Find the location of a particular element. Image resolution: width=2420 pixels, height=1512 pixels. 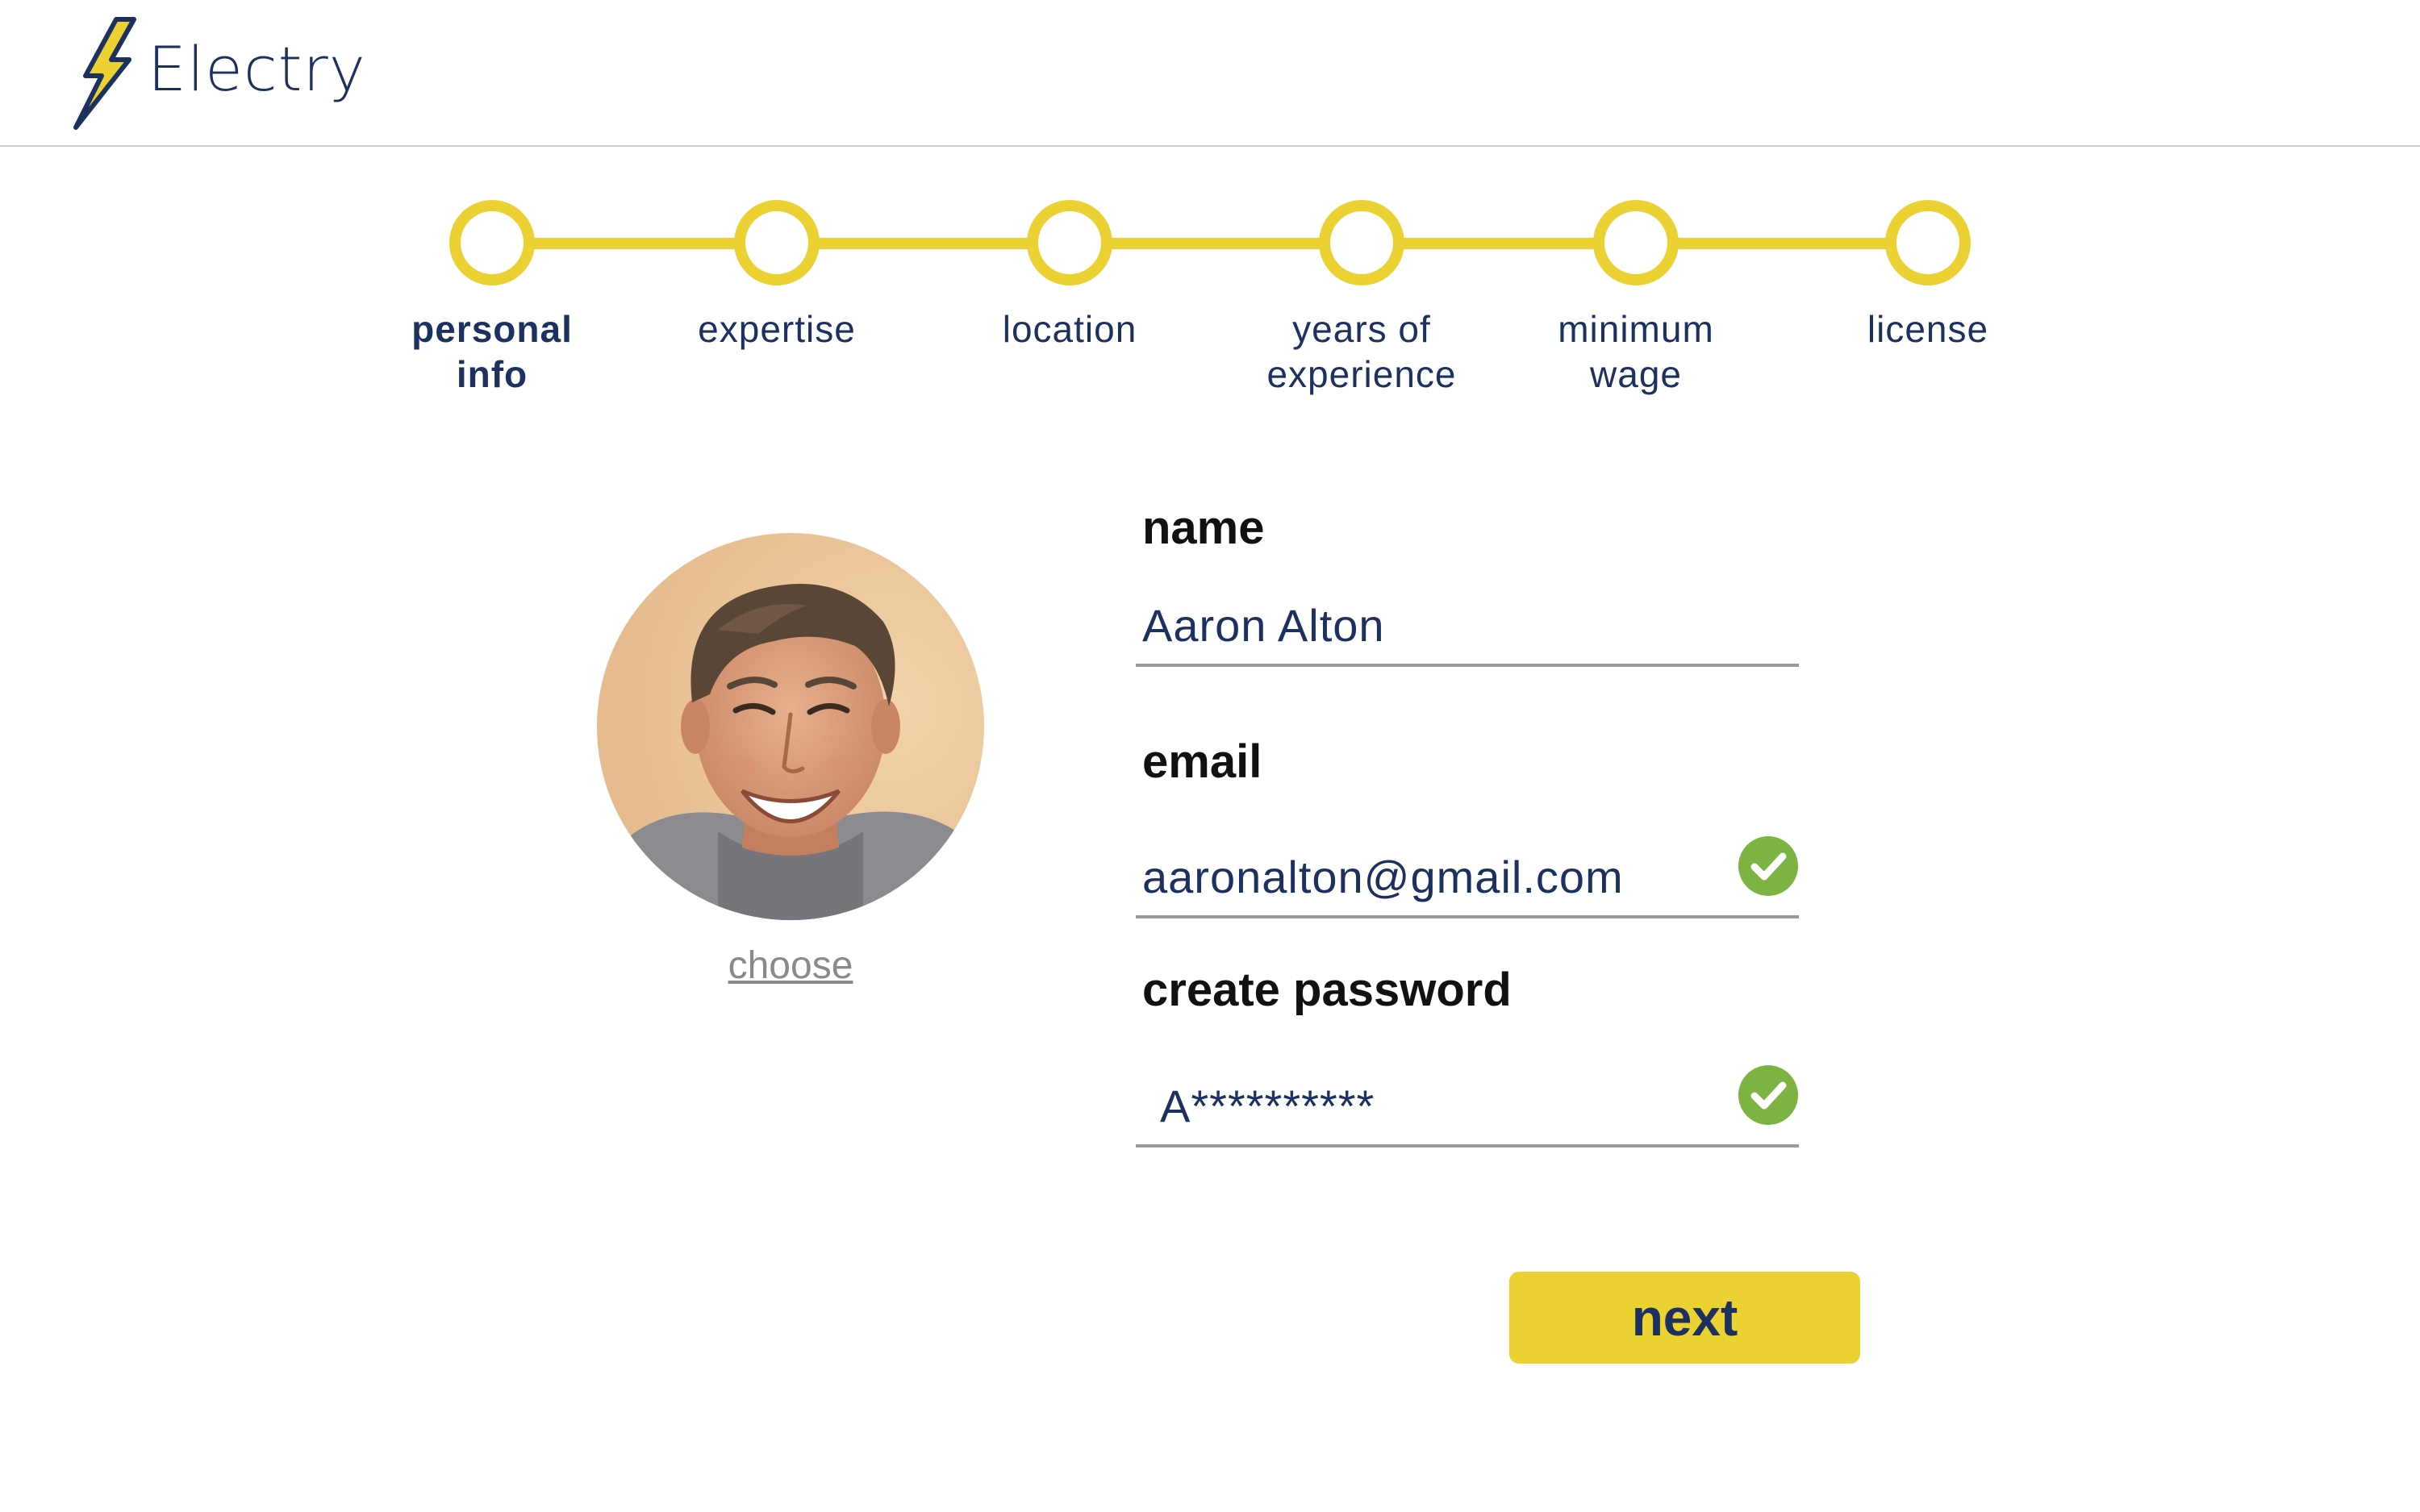

avatar is located at coordinates (791, 726).